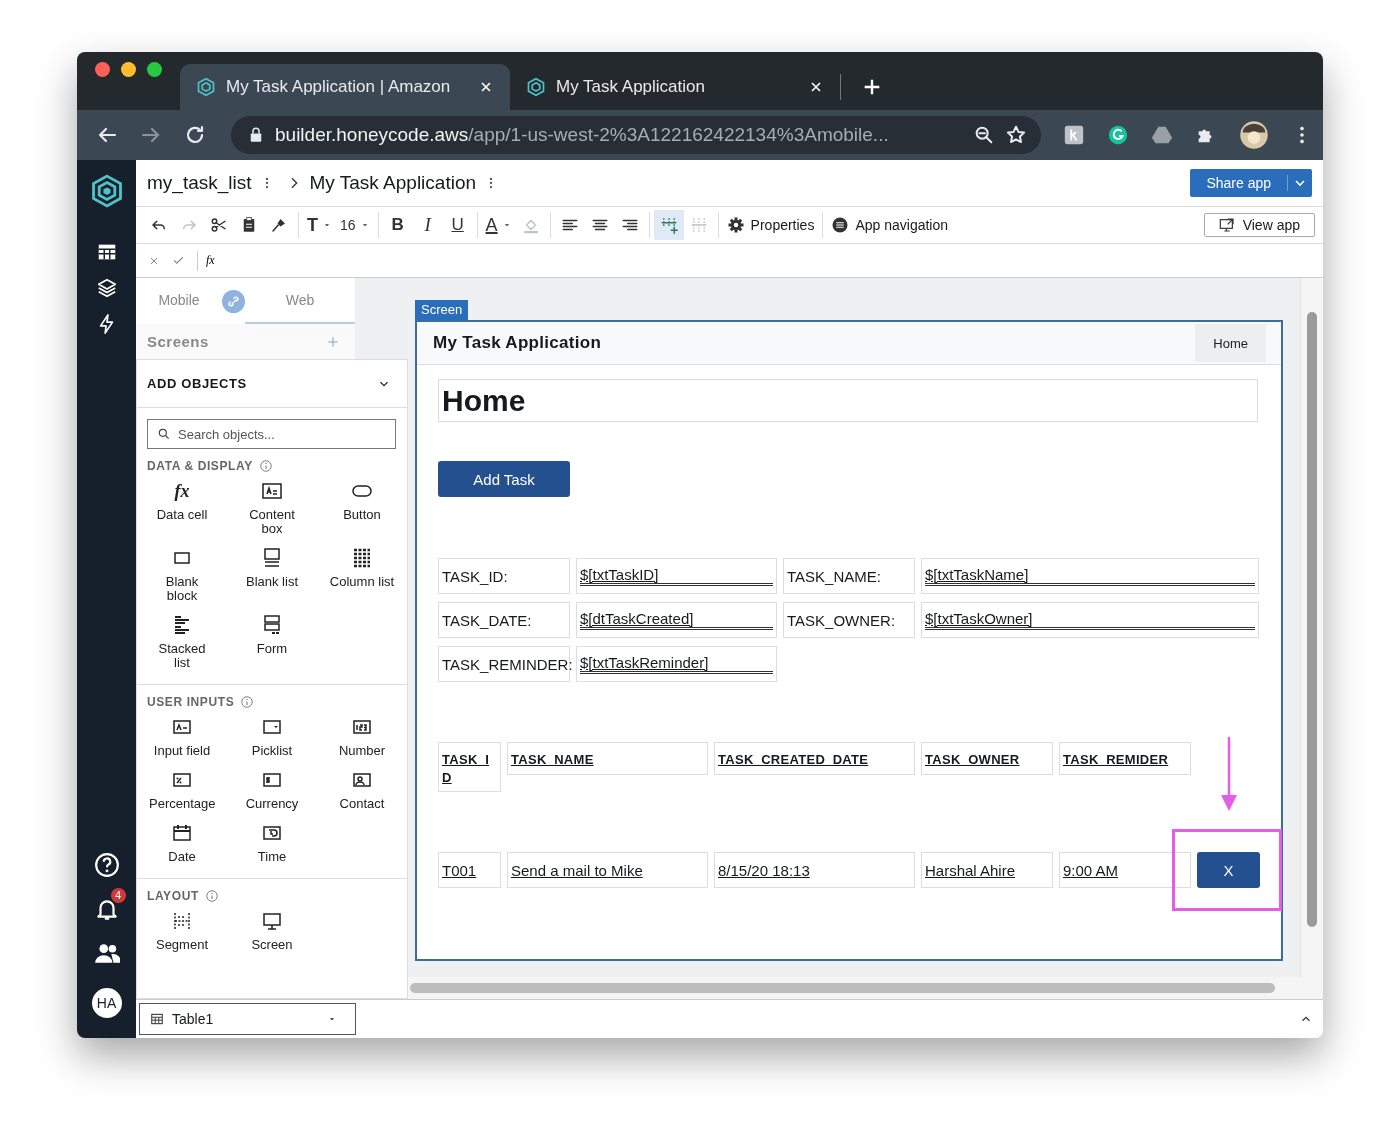 Image resolution: width=1400 pixels, height=1140 pixels. Describe the element at coordinates (164, 434) in the screenshot. I see `search-icon` at that location.